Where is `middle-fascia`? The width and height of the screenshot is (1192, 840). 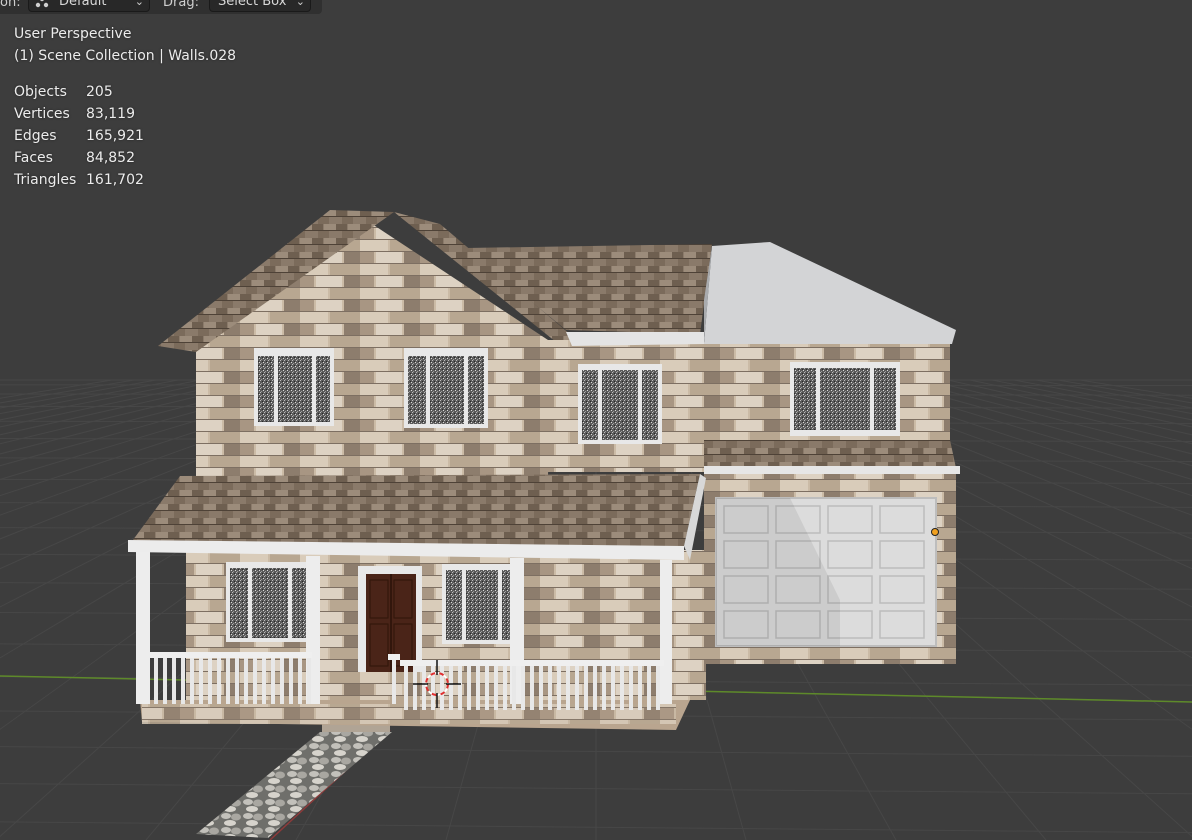
middle-fascia is located at coordinates (635, 339).